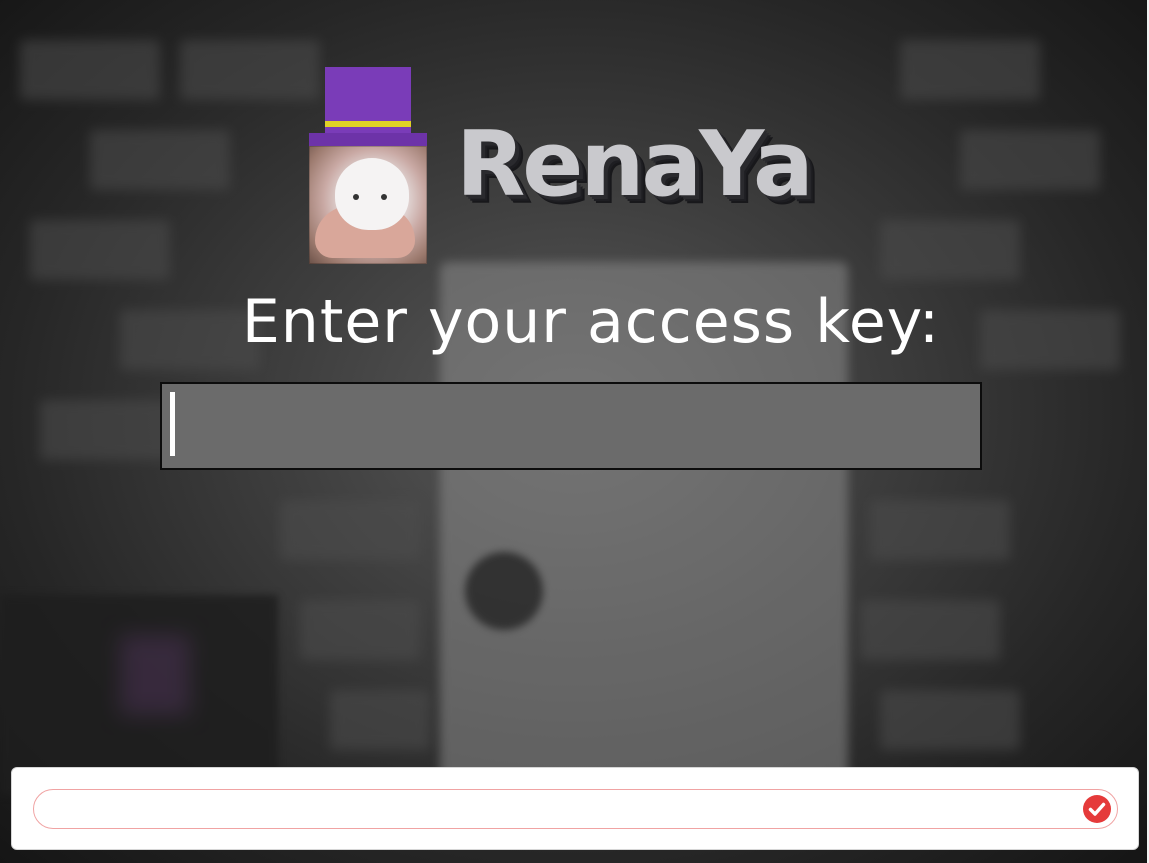 The image size is (1149, 863). Describe the element at coordinates (172, 424) in the screenshot. I see `text-caret` at that location.